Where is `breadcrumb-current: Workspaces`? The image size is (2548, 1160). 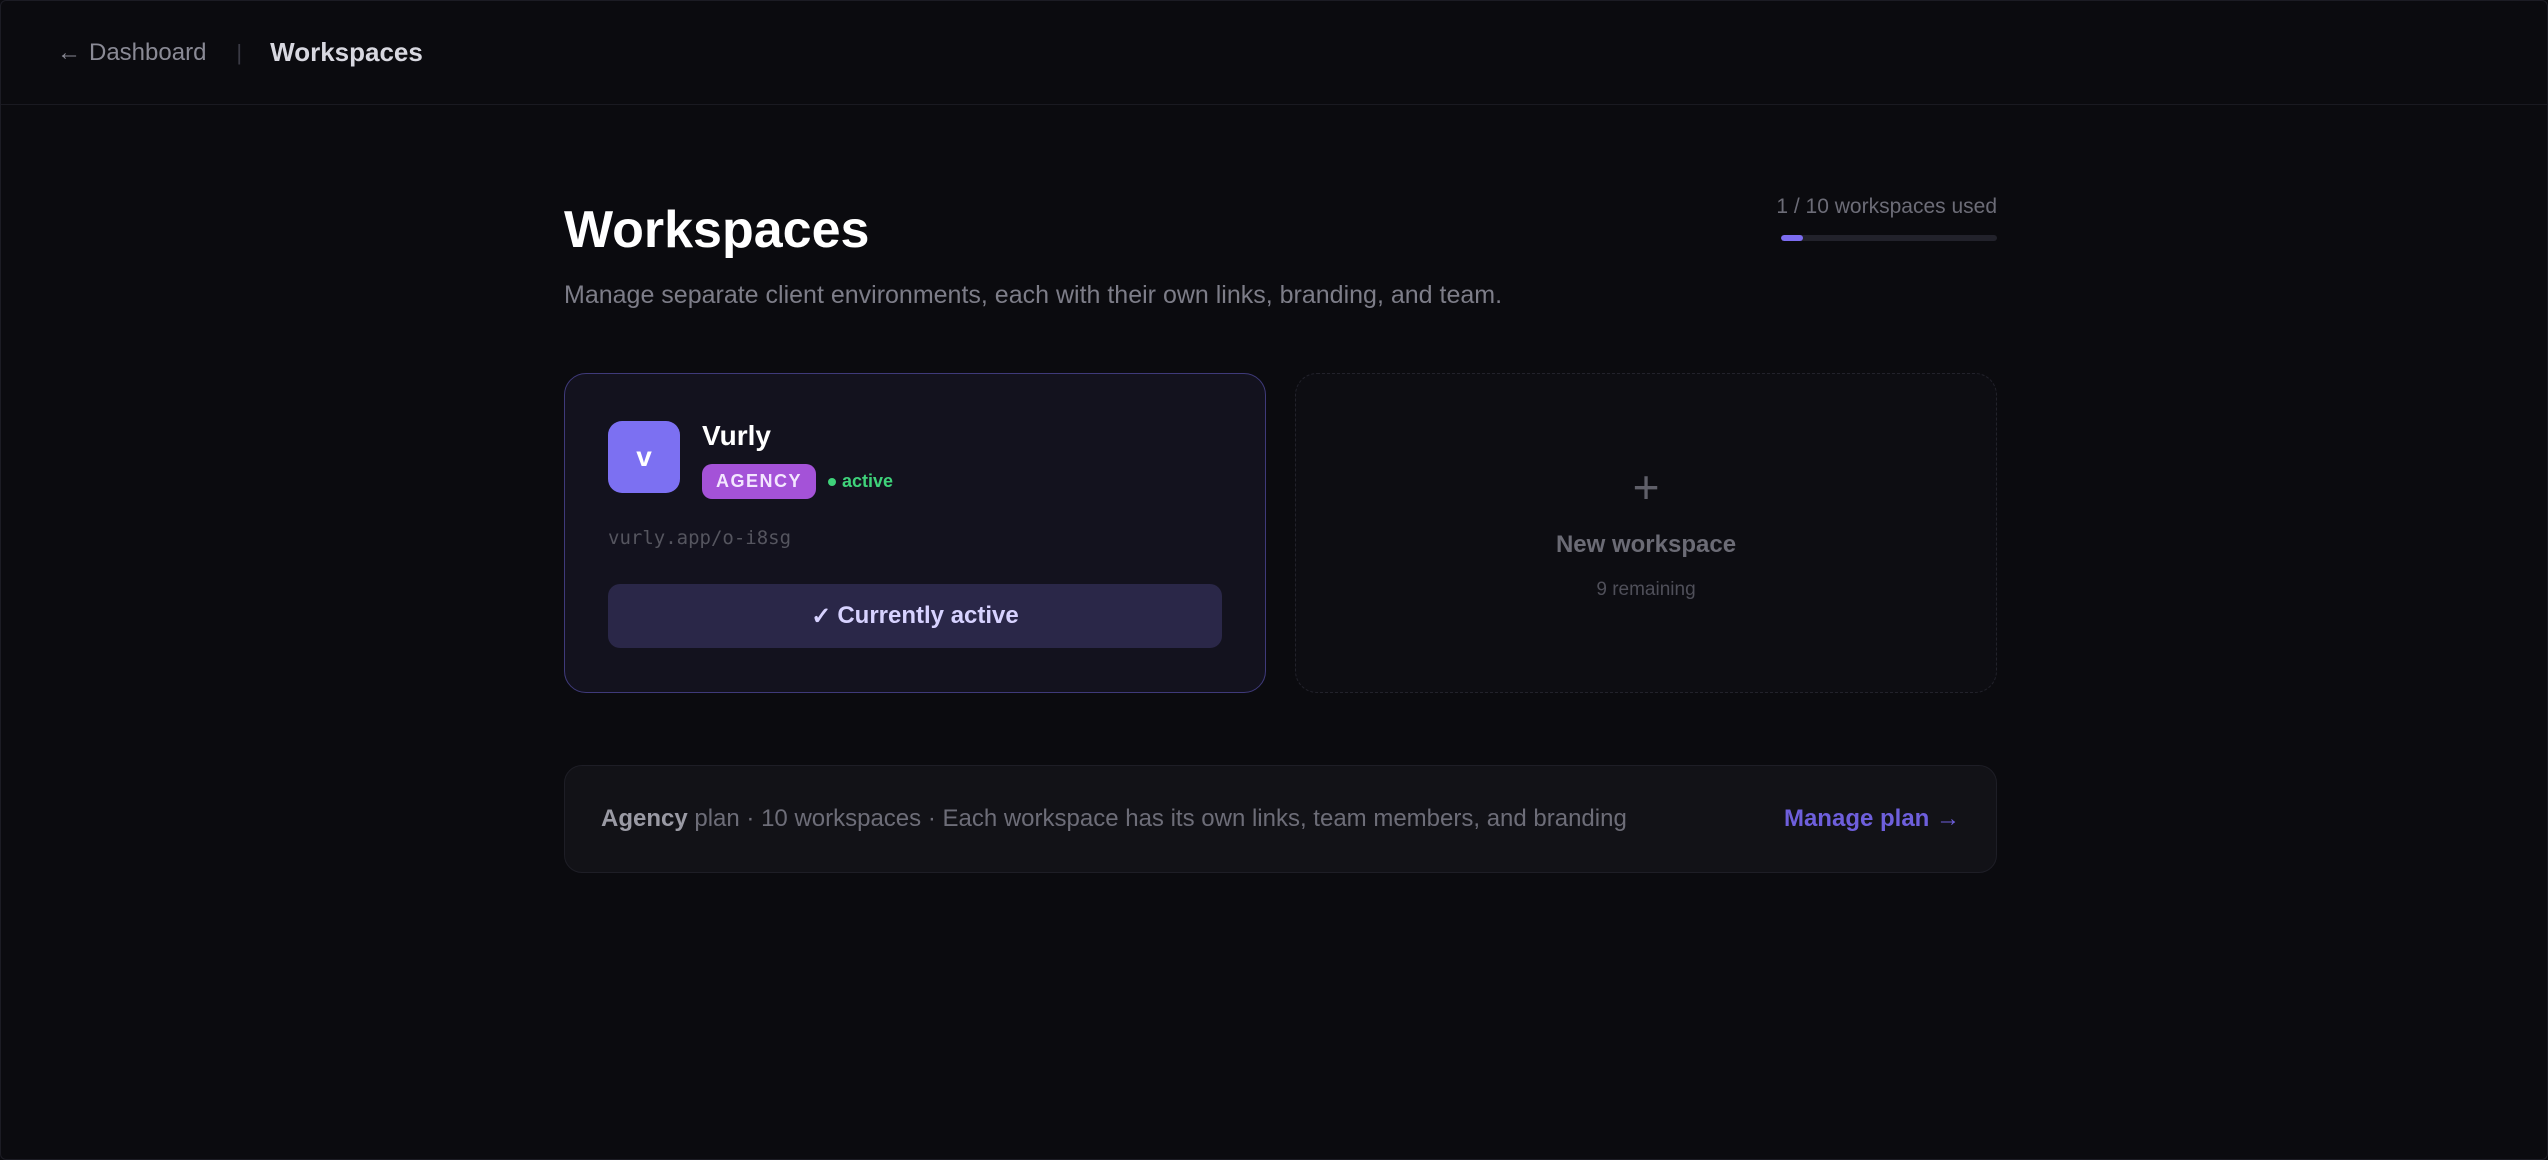
breadcrumb-current: Workspaces is located at coordinates (346, 52).